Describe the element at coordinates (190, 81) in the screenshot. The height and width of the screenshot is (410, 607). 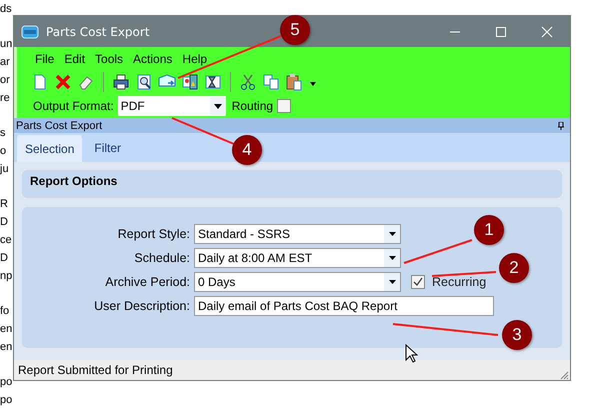
I see `documents-icon` at that location.